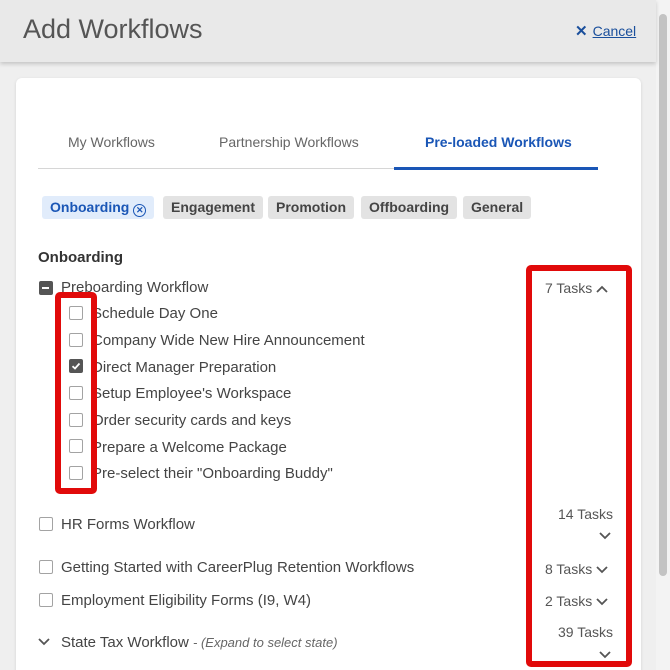 Image resolution: width=670 pixels, height=670 pixels. What do you see at coordinates (213, 207) in the screenshot?
I see `filter-chip-engagement: Engagement` at bounding box center [213, 207].